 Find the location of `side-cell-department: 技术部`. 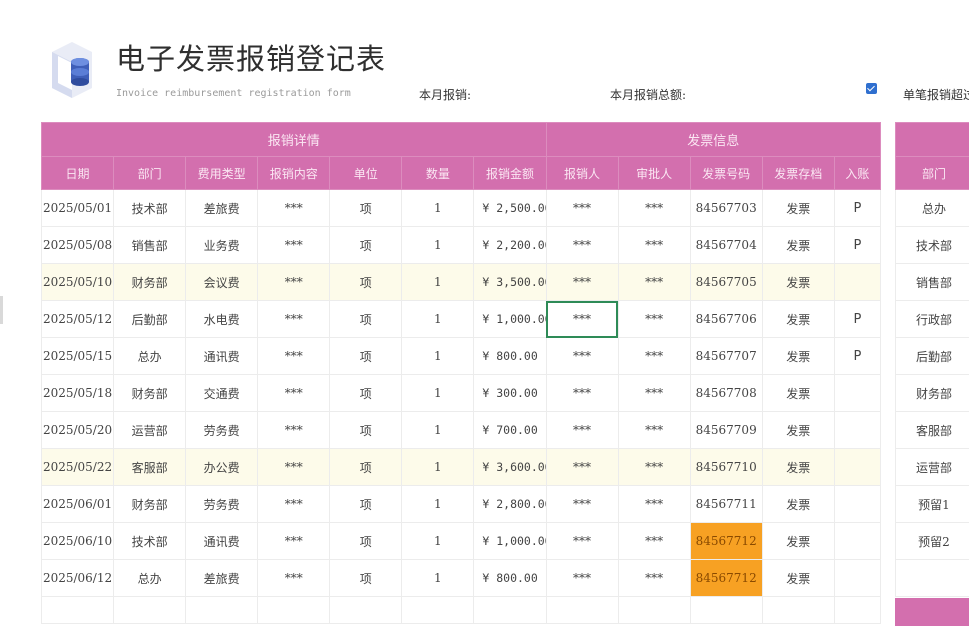

side-cell-department: 技术部 is located at coordinates (932, 245).